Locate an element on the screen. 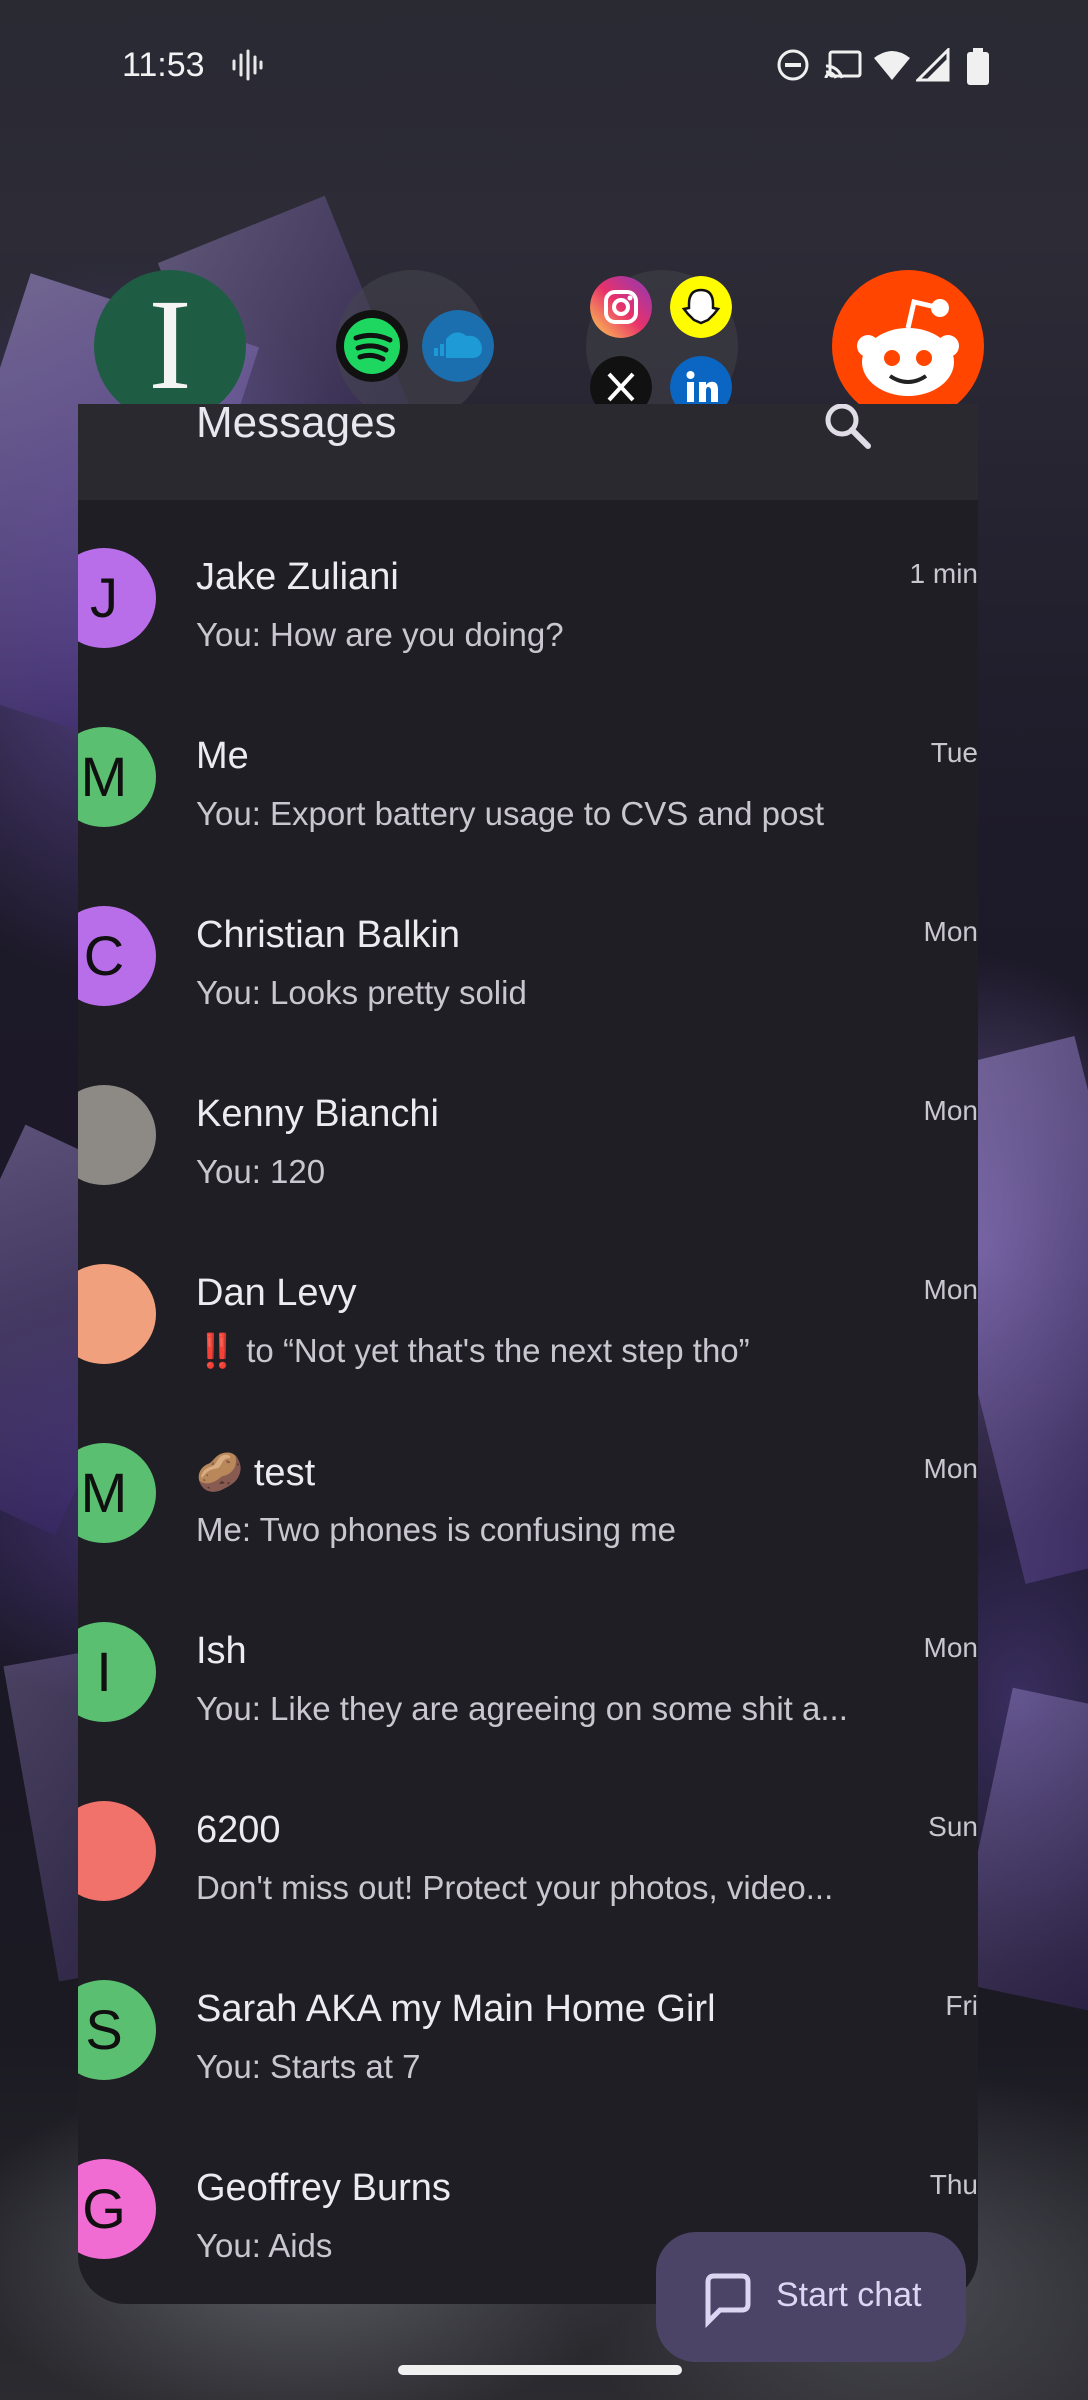  avatar: J is located at coordinates (117, 598).